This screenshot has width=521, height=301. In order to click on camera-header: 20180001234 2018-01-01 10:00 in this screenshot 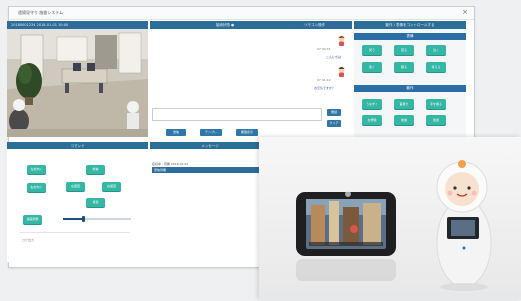, I will do `click(77, 25)`.